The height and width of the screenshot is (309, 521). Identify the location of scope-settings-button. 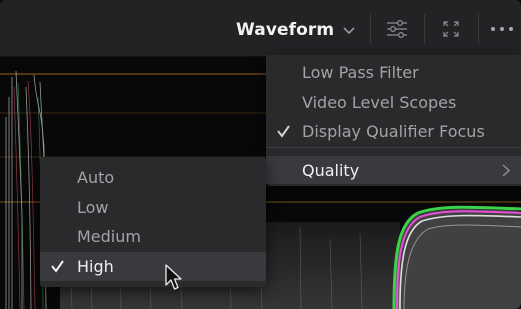
(397, 29).